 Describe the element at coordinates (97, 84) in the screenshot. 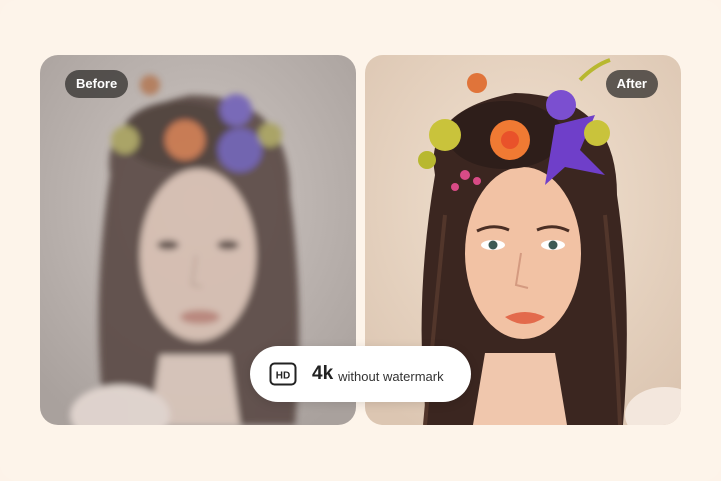

I see `before-label: Before` at that location.